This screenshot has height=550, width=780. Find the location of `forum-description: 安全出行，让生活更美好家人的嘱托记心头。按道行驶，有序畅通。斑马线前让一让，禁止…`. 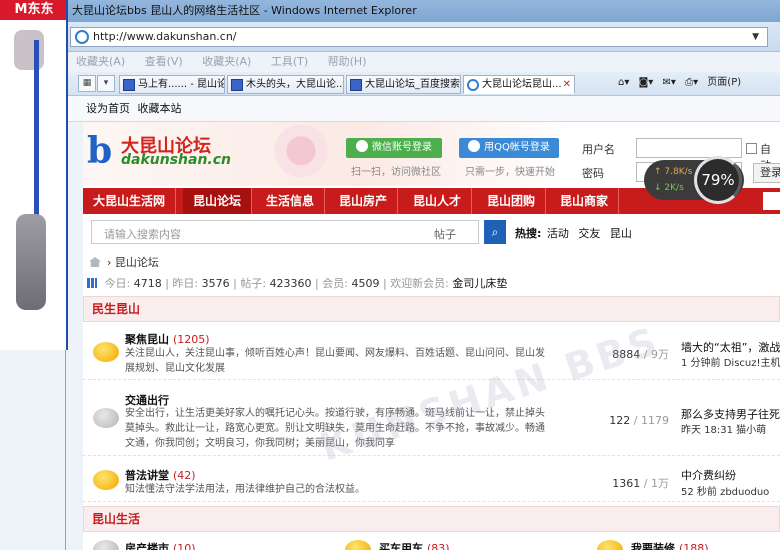

forum-description: 安全出行，让生活更美好家人的嘱托记心头。按道行驶，有序畅通。斑马线前让一让，禁止… is located at coordinates (335, 428).